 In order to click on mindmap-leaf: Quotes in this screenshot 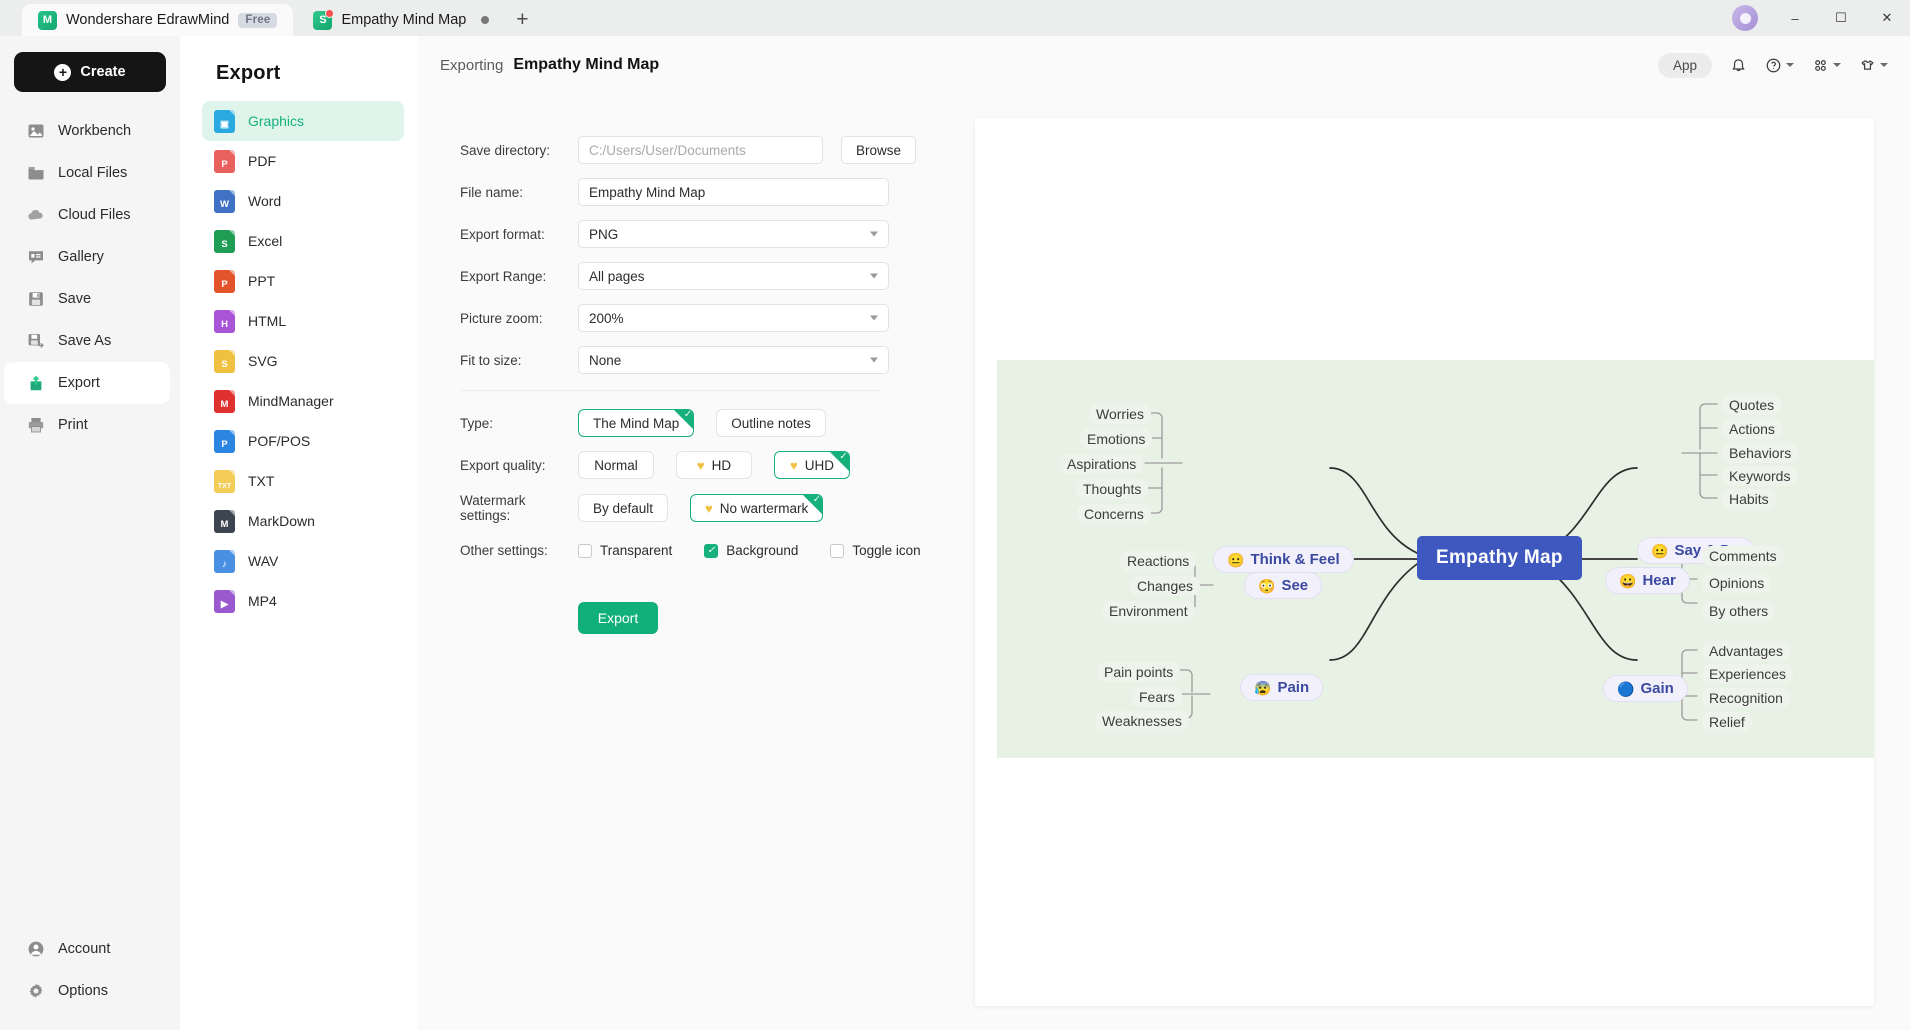, I will do `click(1752, 405)`.